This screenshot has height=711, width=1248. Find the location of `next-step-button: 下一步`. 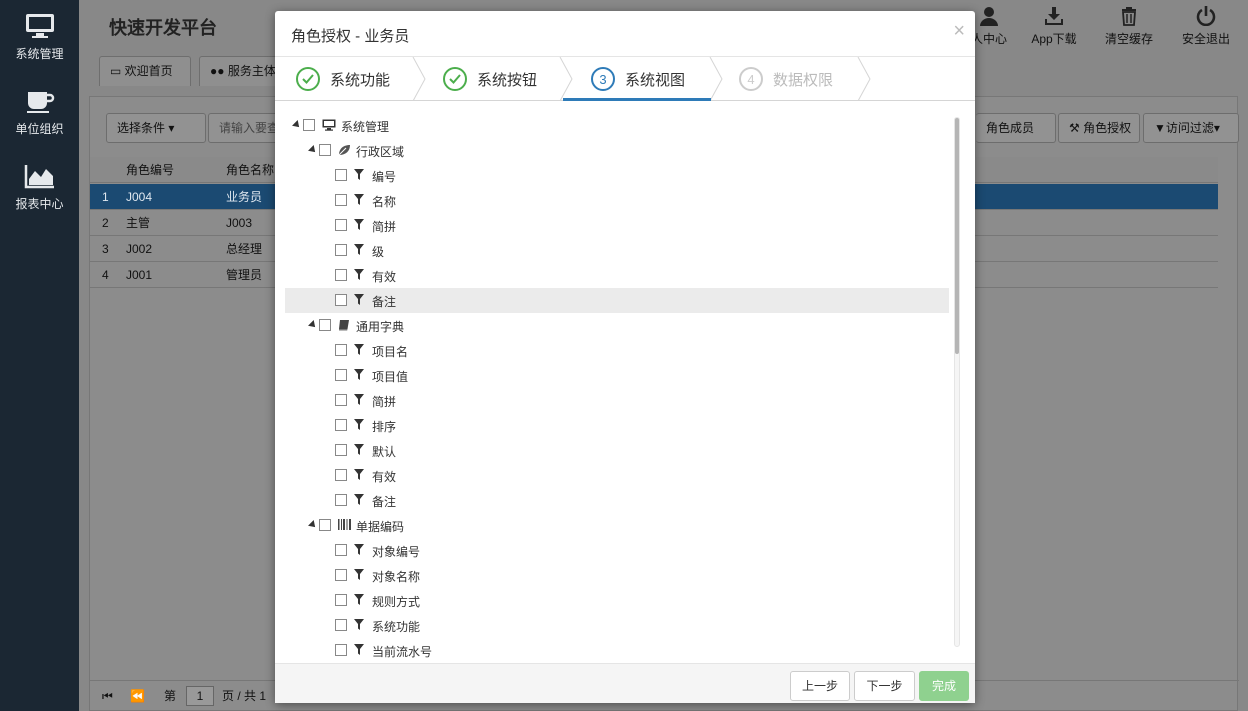

next-step-button: 下一步 is located at coordinates (884, 686).